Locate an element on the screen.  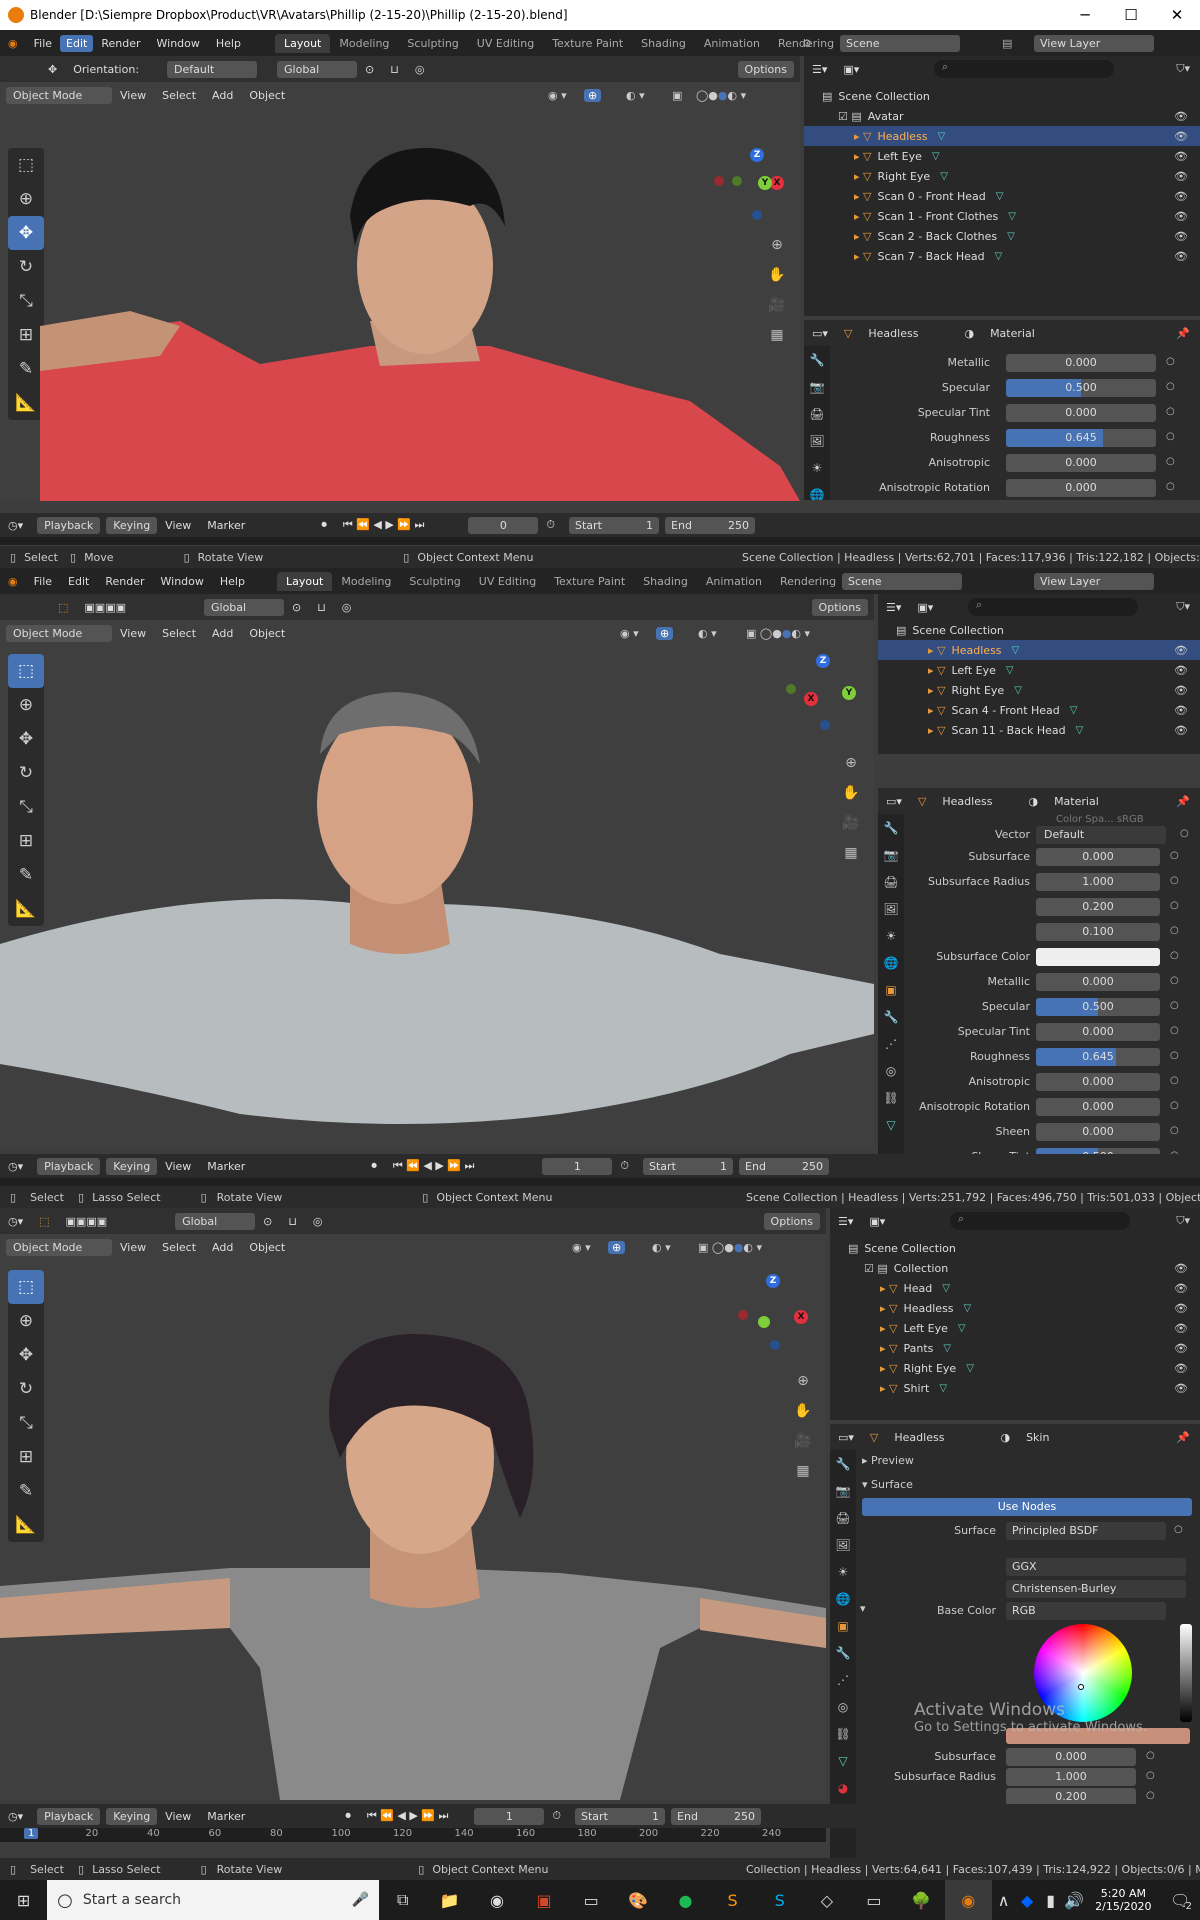
notifications-icon: 🗨 2 is located at coordinates (1180, 1900).